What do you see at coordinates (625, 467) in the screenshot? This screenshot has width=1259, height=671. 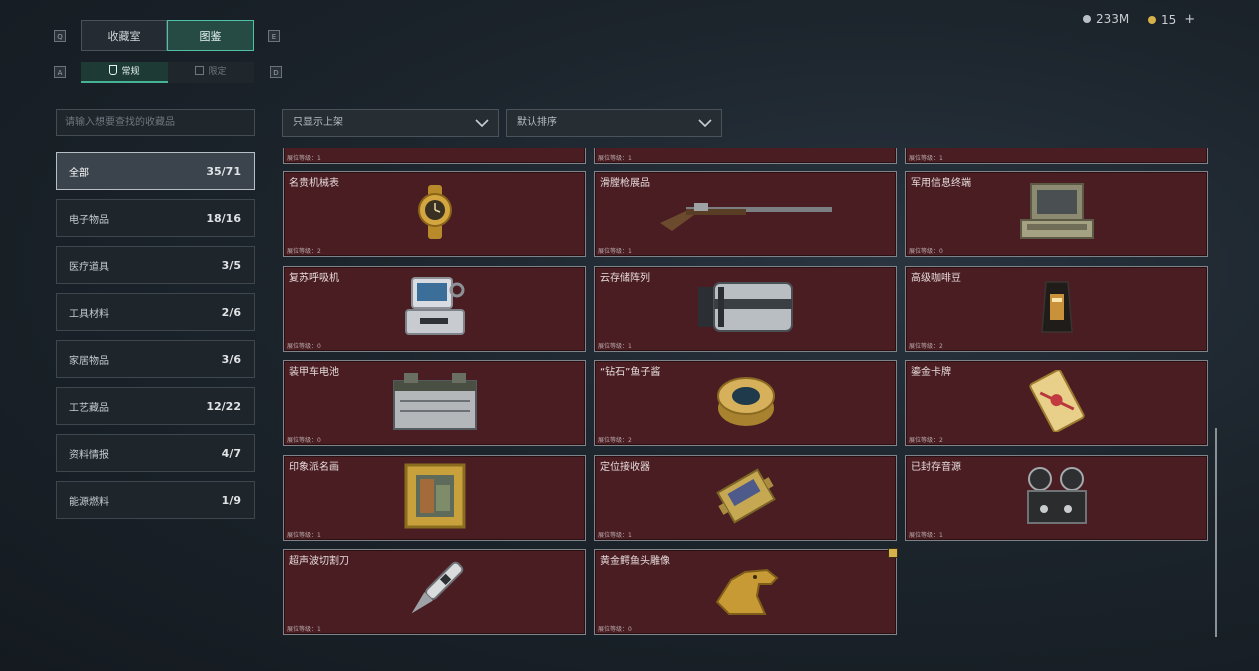 I see `card-name: 定位接收器` at bounding box center [625, 467].